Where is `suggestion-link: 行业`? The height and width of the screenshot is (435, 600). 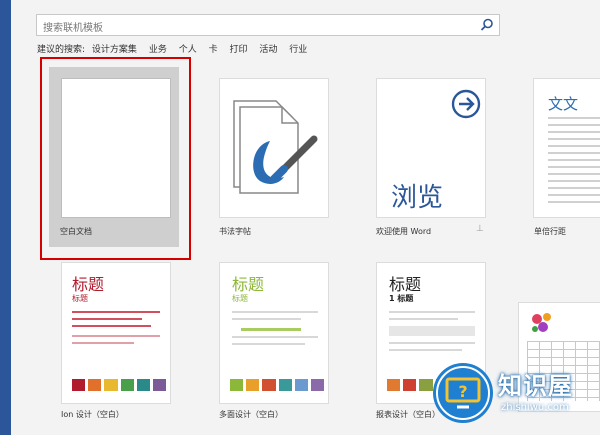 suggestion-link: 行业 is located at coordinates (298, 50).